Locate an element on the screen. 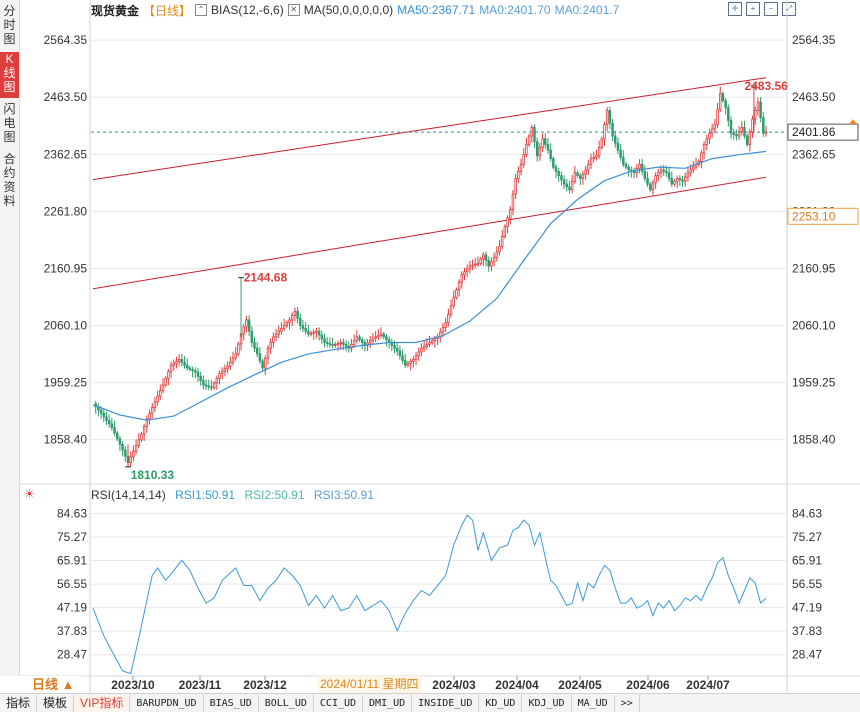 The height and width of the screenshot is (712, 860). tab-kdj: KDJ_UD is located at coordinates (547, 703).